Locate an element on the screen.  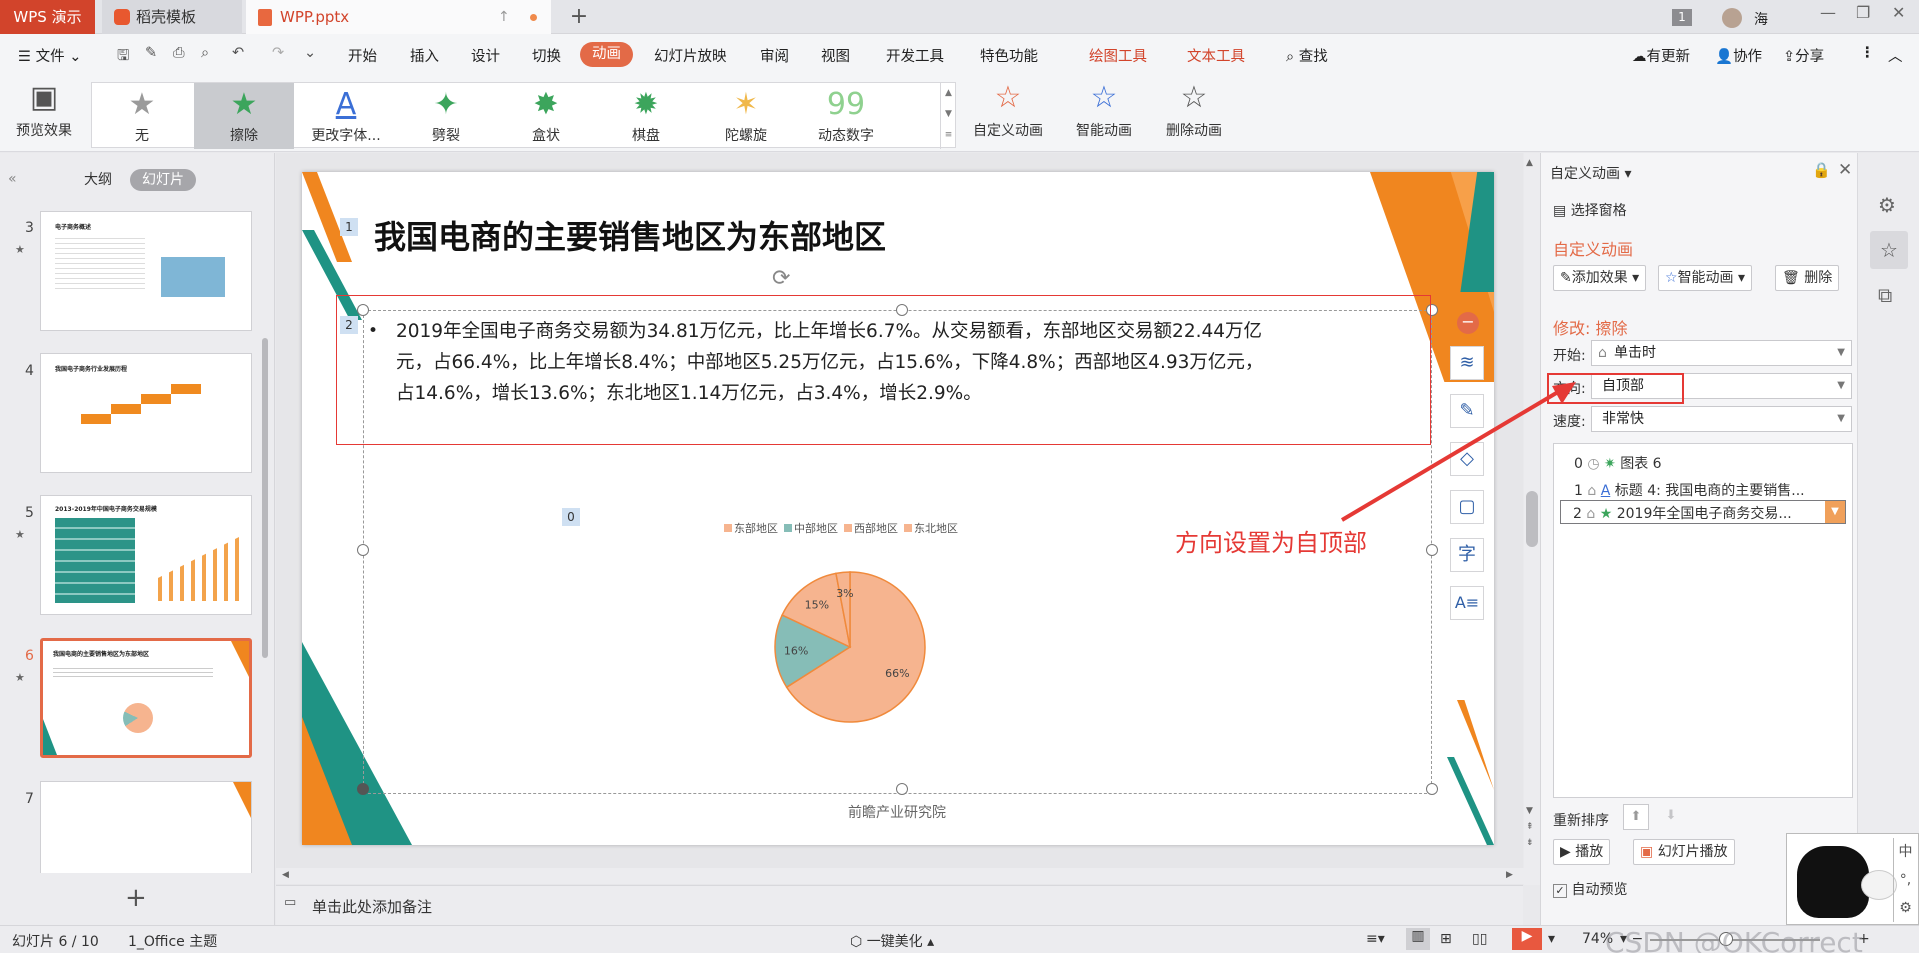
menu-drawing-tools: 绘图工具 is located at coordinates (1118, 55).